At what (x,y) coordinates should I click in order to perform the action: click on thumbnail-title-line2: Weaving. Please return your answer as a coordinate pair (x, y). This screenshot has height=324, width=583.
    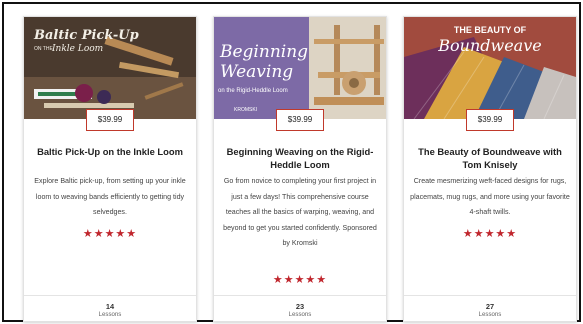
    Looking at the image, I should click on (256, 72).